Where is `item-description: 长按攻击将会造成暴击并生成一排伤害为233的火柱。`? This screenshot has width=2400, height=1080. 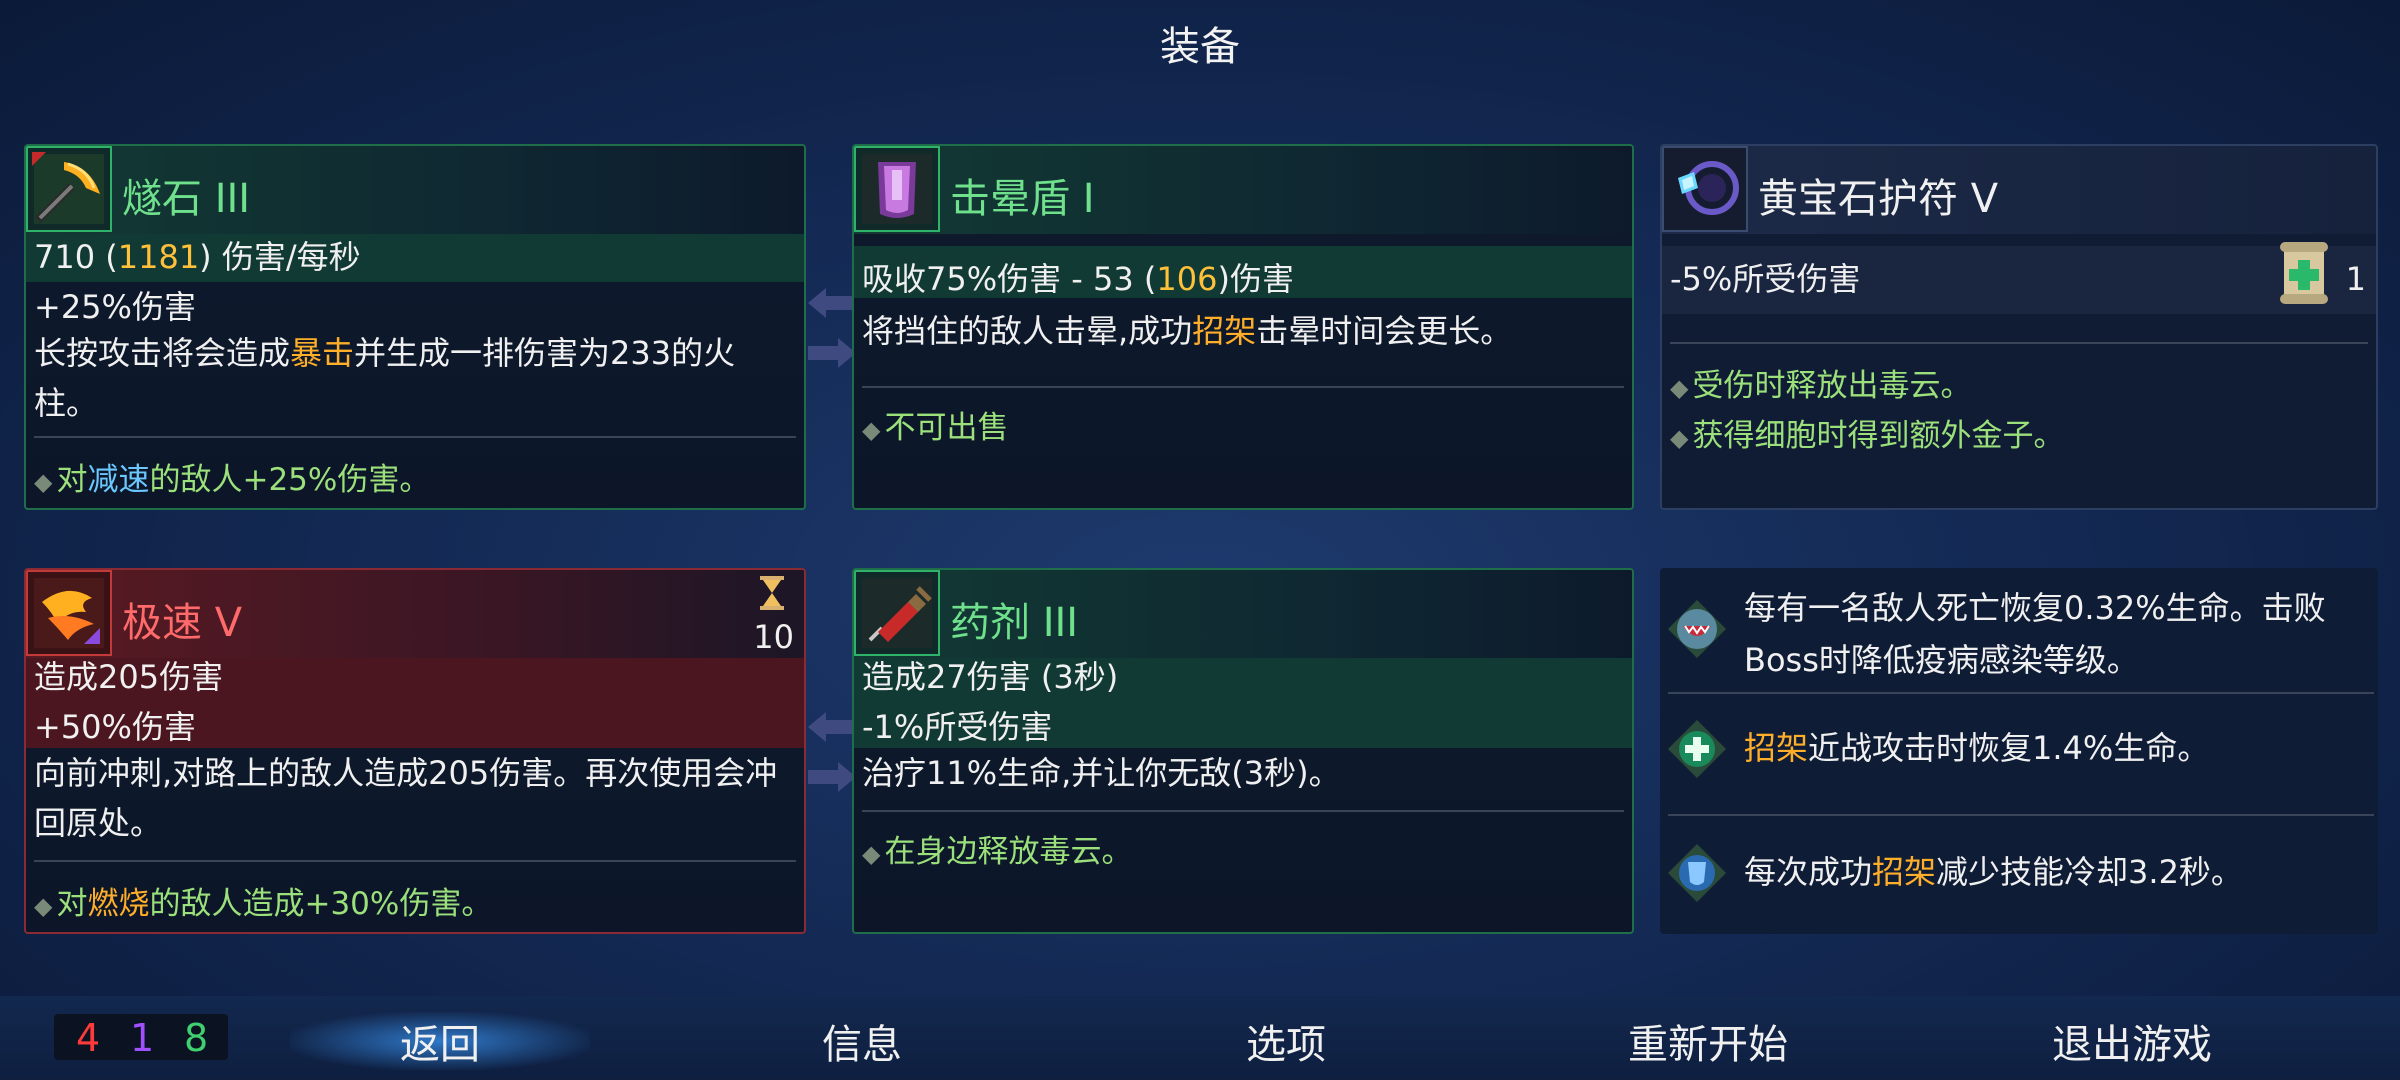 item-description: 长按攻击将会造成暴击并生成一排伤害为233的火柱。 is located at coordinates (385, 378).